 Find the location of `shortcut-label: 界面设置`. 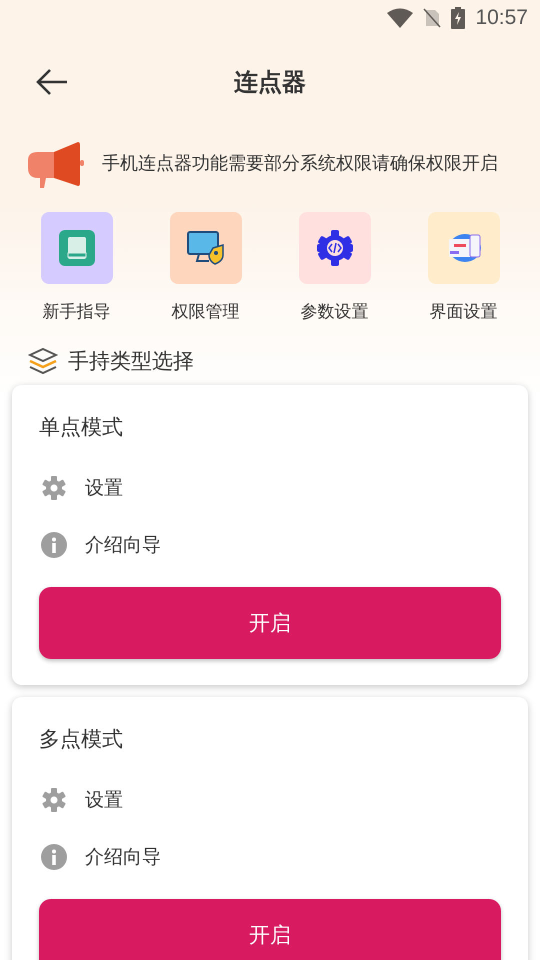

shortcut-label: 界面设置 is located at coordinates (464, 312).